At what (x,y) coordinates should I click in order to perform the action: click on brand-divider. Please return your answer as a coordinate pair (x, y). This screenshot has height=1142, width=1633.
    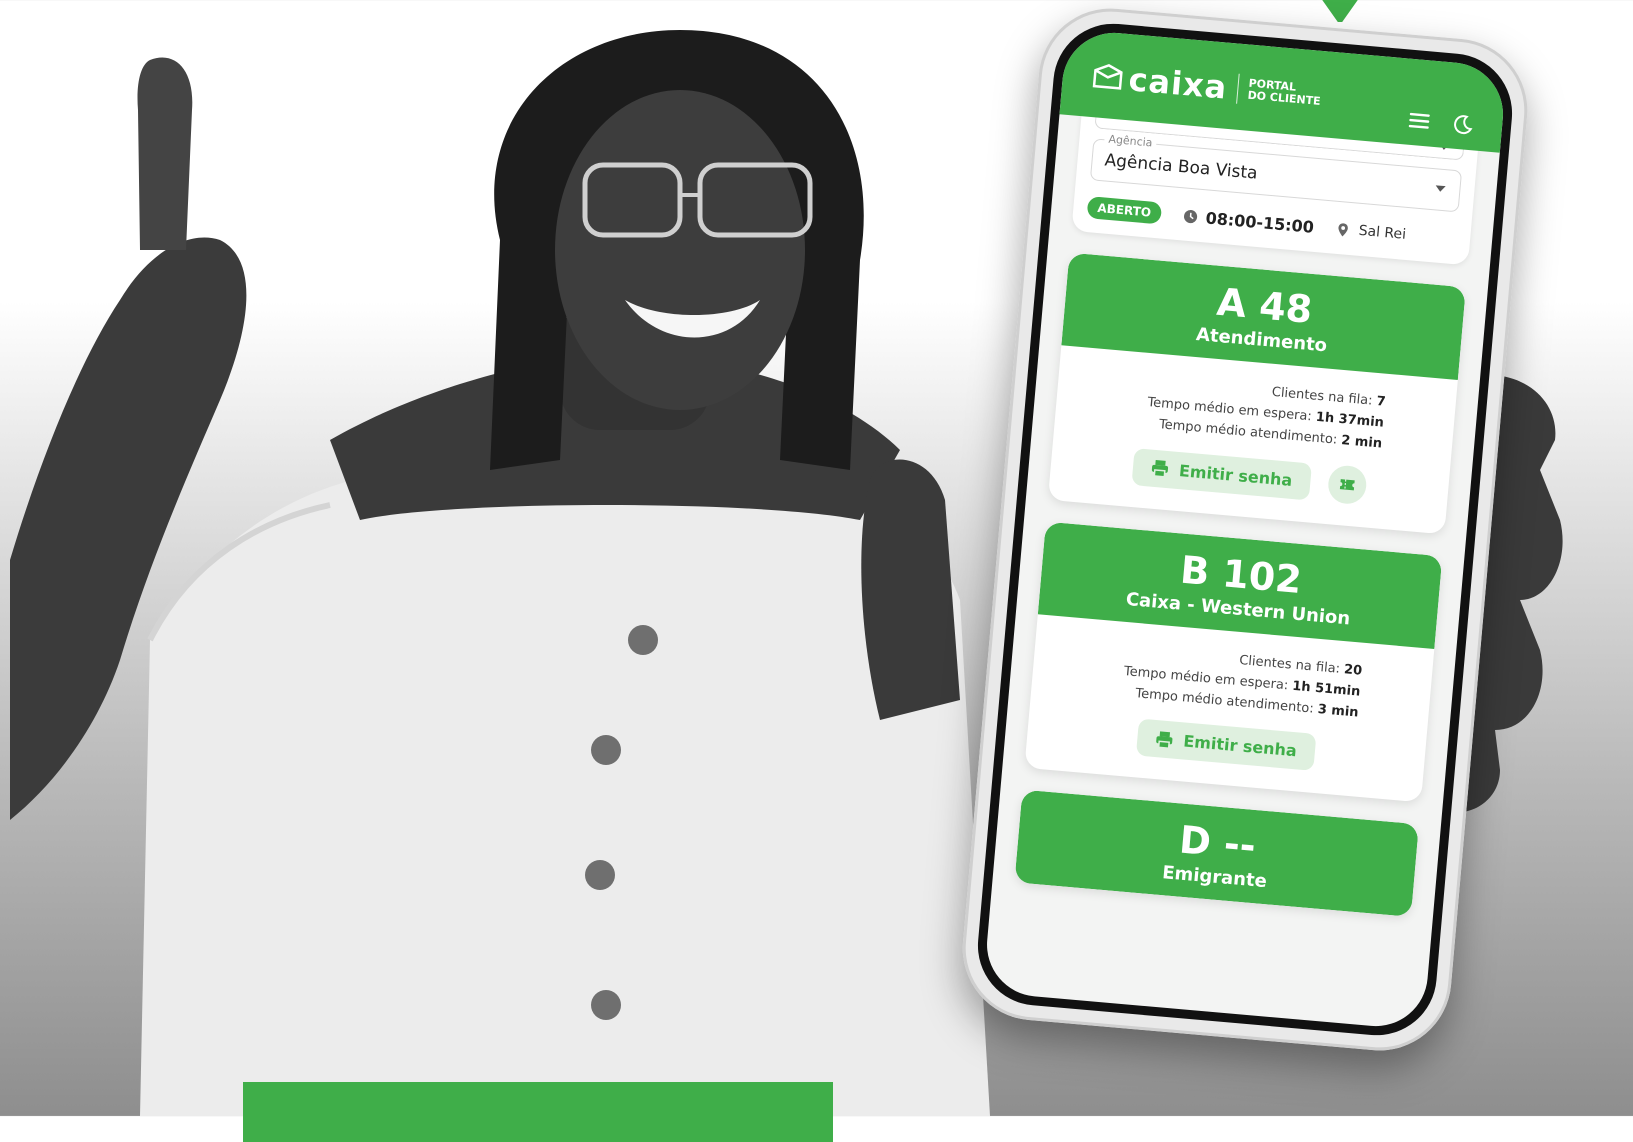
    Looking at the image, I should click on (1237, 88).